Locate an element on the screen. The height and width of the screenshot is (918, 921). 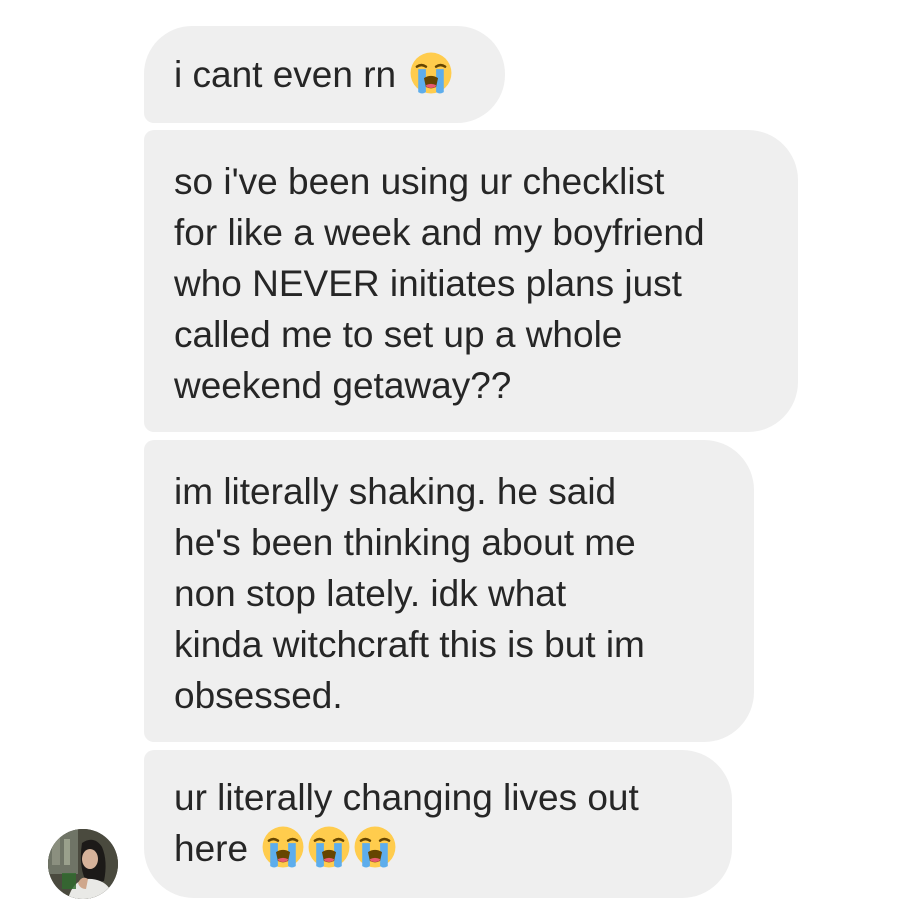
message-line: weekend getaway?? is located at coordinates (343, 385).